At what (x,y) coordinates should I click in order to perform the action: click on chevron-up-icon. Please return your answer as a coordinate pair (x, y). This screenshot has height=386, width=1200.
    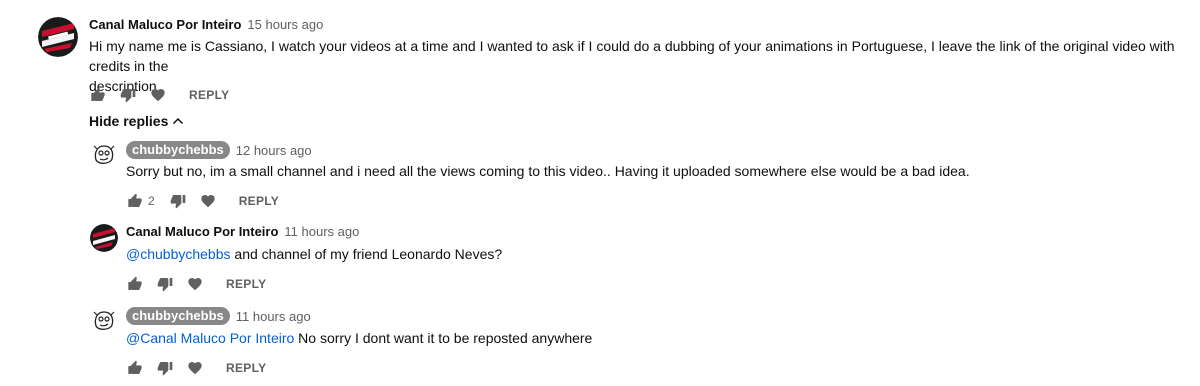
    Looking at the image, I should click on (178, 121).